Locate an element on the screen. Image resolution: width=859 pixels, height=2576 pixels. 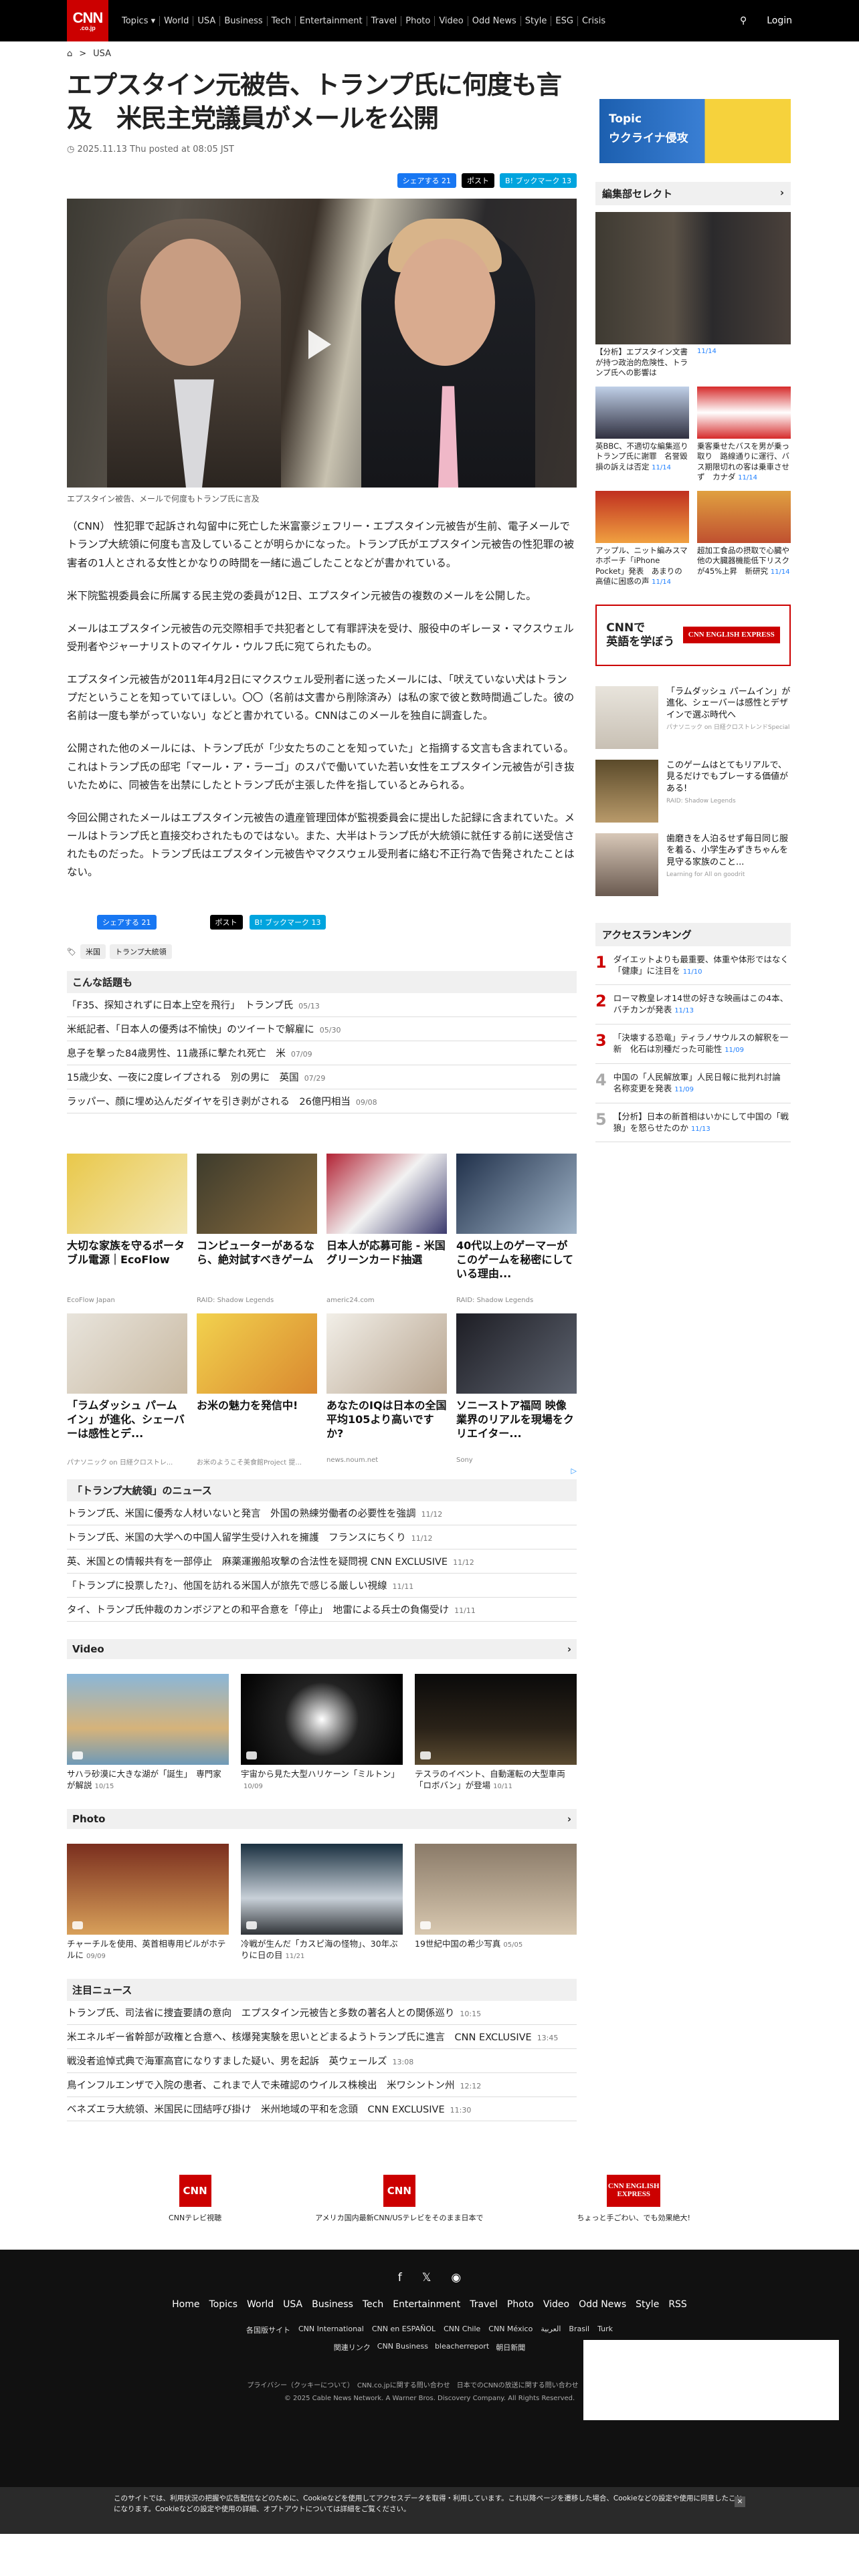
video-header: Video › is located at coordinates (322, 1649).